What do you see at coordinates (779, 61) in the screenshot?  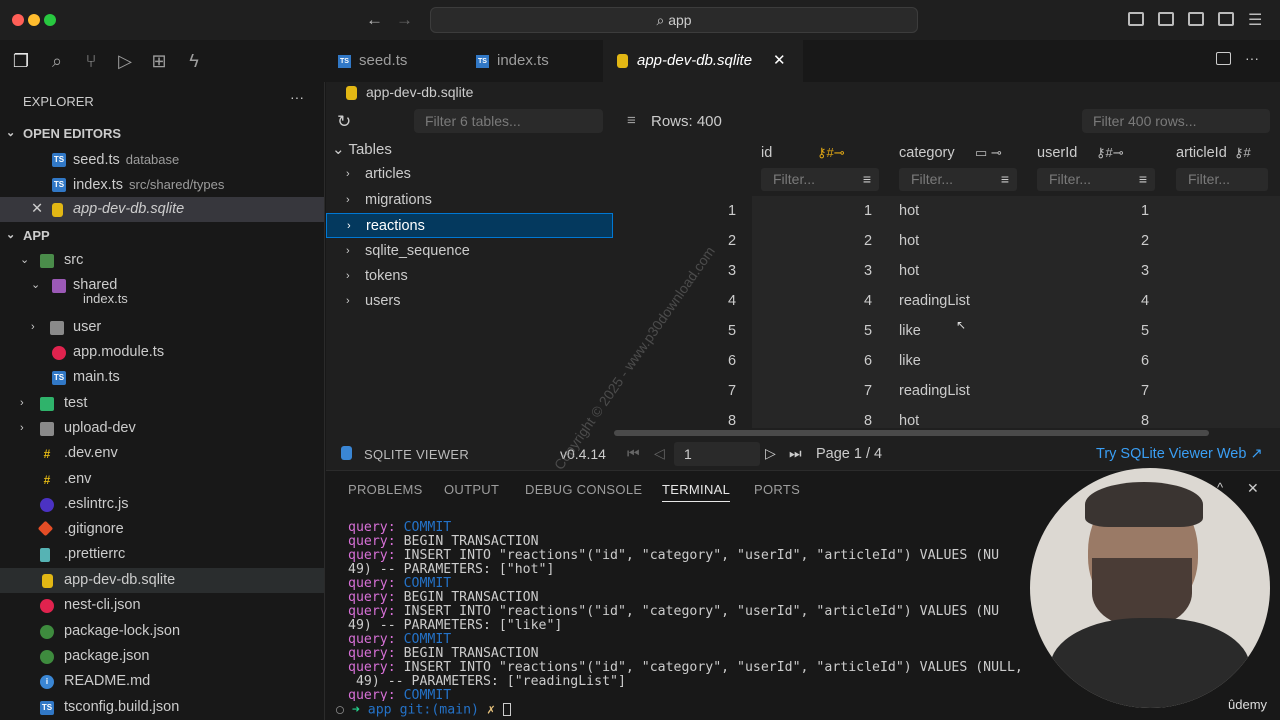 I see `close-tab-icon: ✕` at bounding box center [779, 61].